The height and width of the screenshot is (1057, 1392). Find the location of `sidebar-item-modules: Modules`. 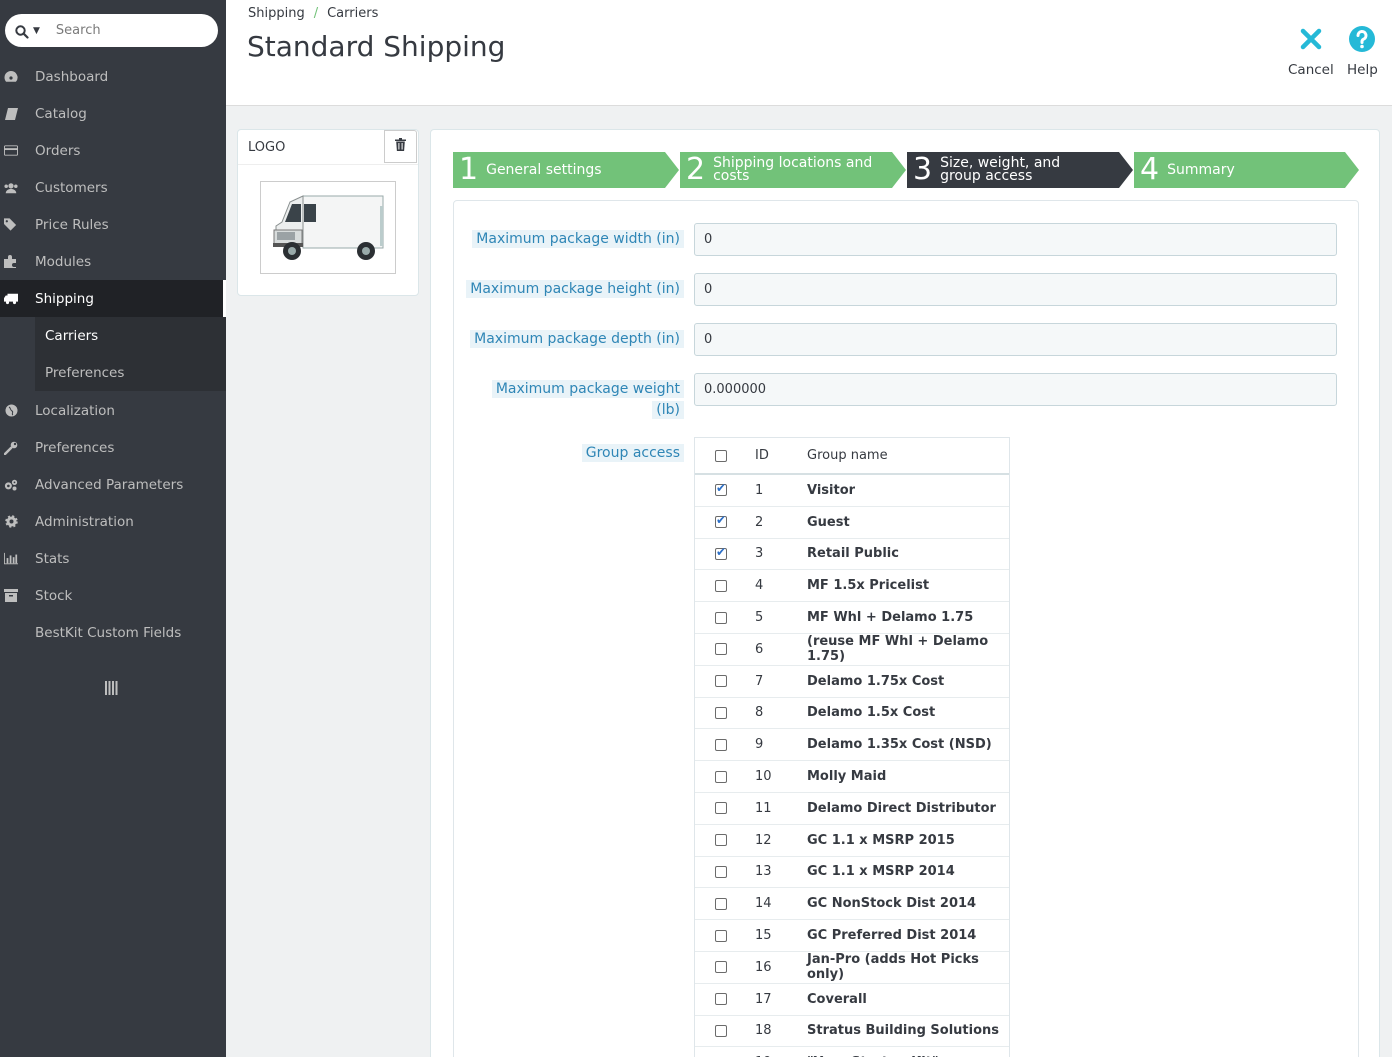

sidebar-item-modules: Modules is located at coordinates (113, 261).